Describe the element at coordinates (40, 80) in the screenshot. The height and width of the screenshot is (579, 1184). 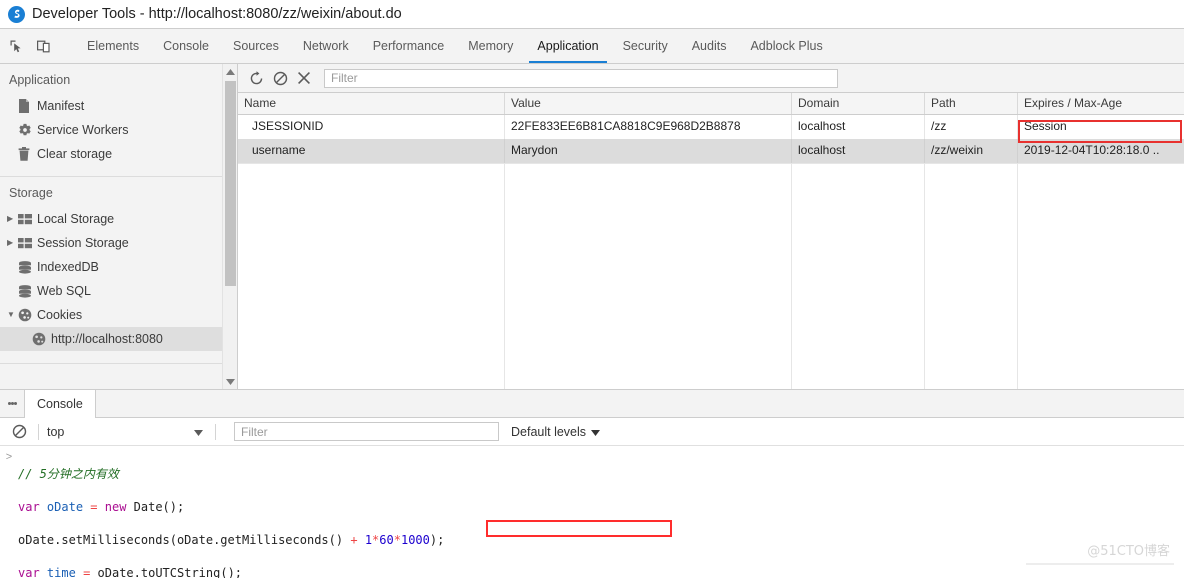
I see `sidebar-heading-application: Application` at that location.